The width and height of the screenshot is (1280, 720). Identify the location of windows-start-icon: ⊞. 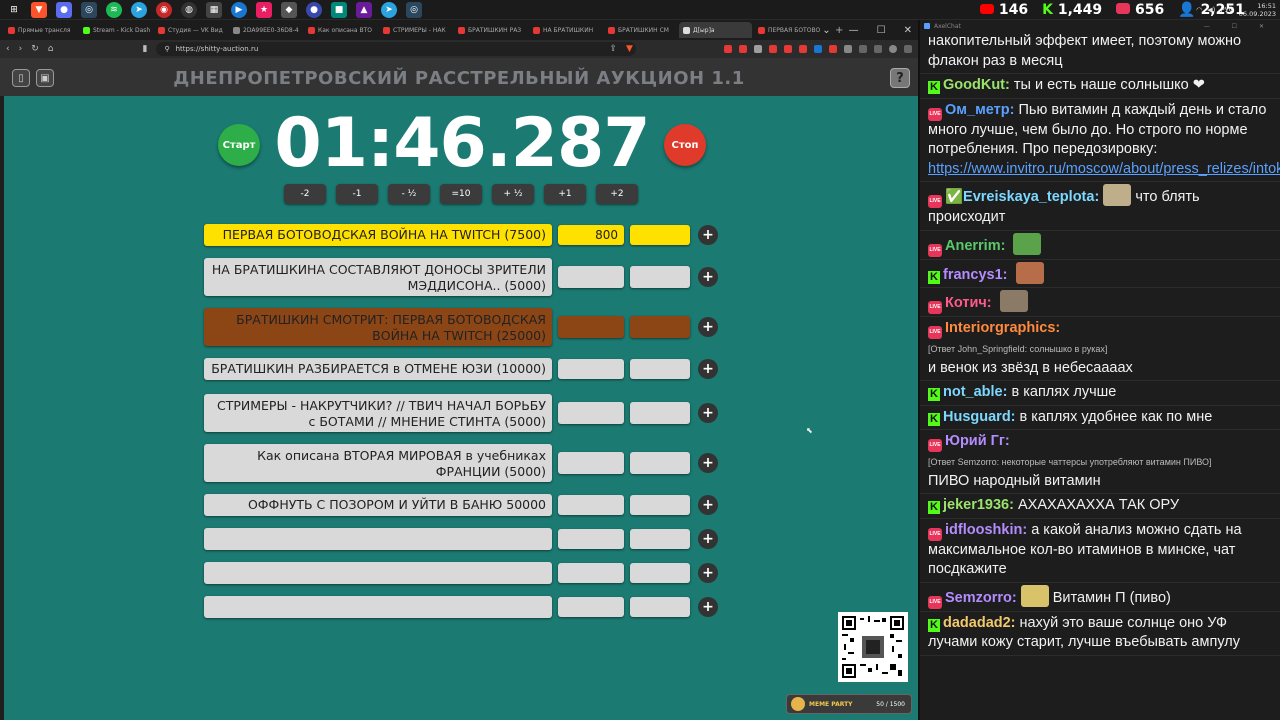
(14, 10).